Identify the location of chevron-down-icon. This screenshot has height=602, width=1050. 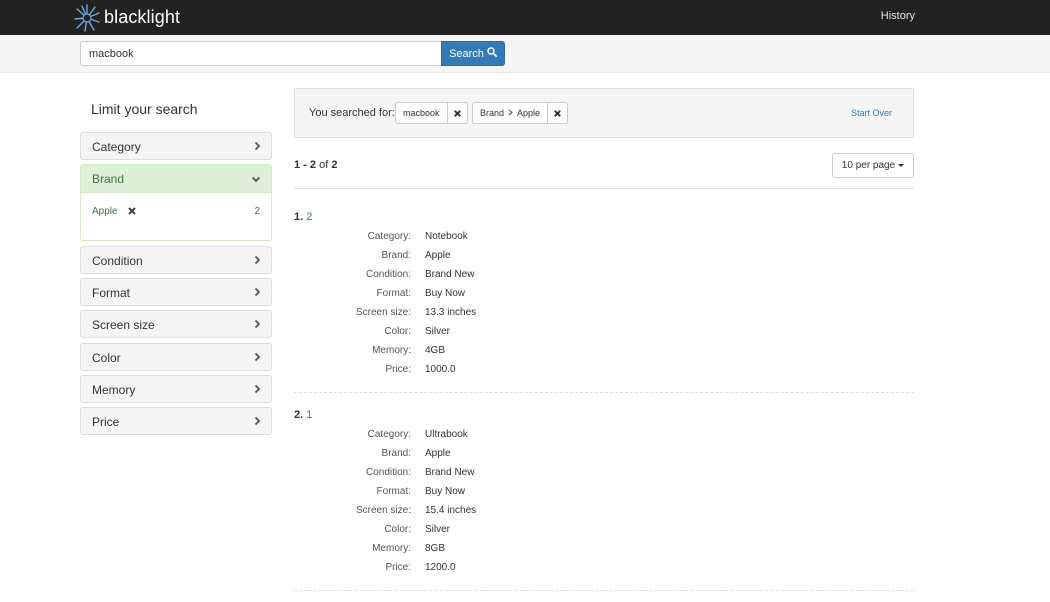
(256, 180).